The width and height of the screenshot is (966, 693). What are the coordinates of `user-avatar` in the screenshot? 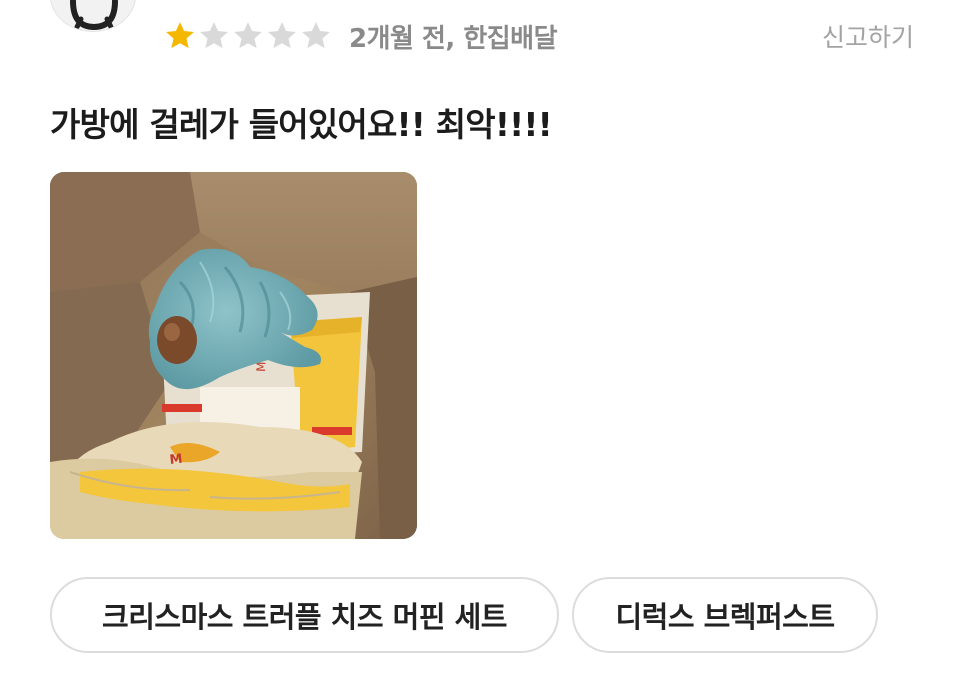 It's located at (93, 16).